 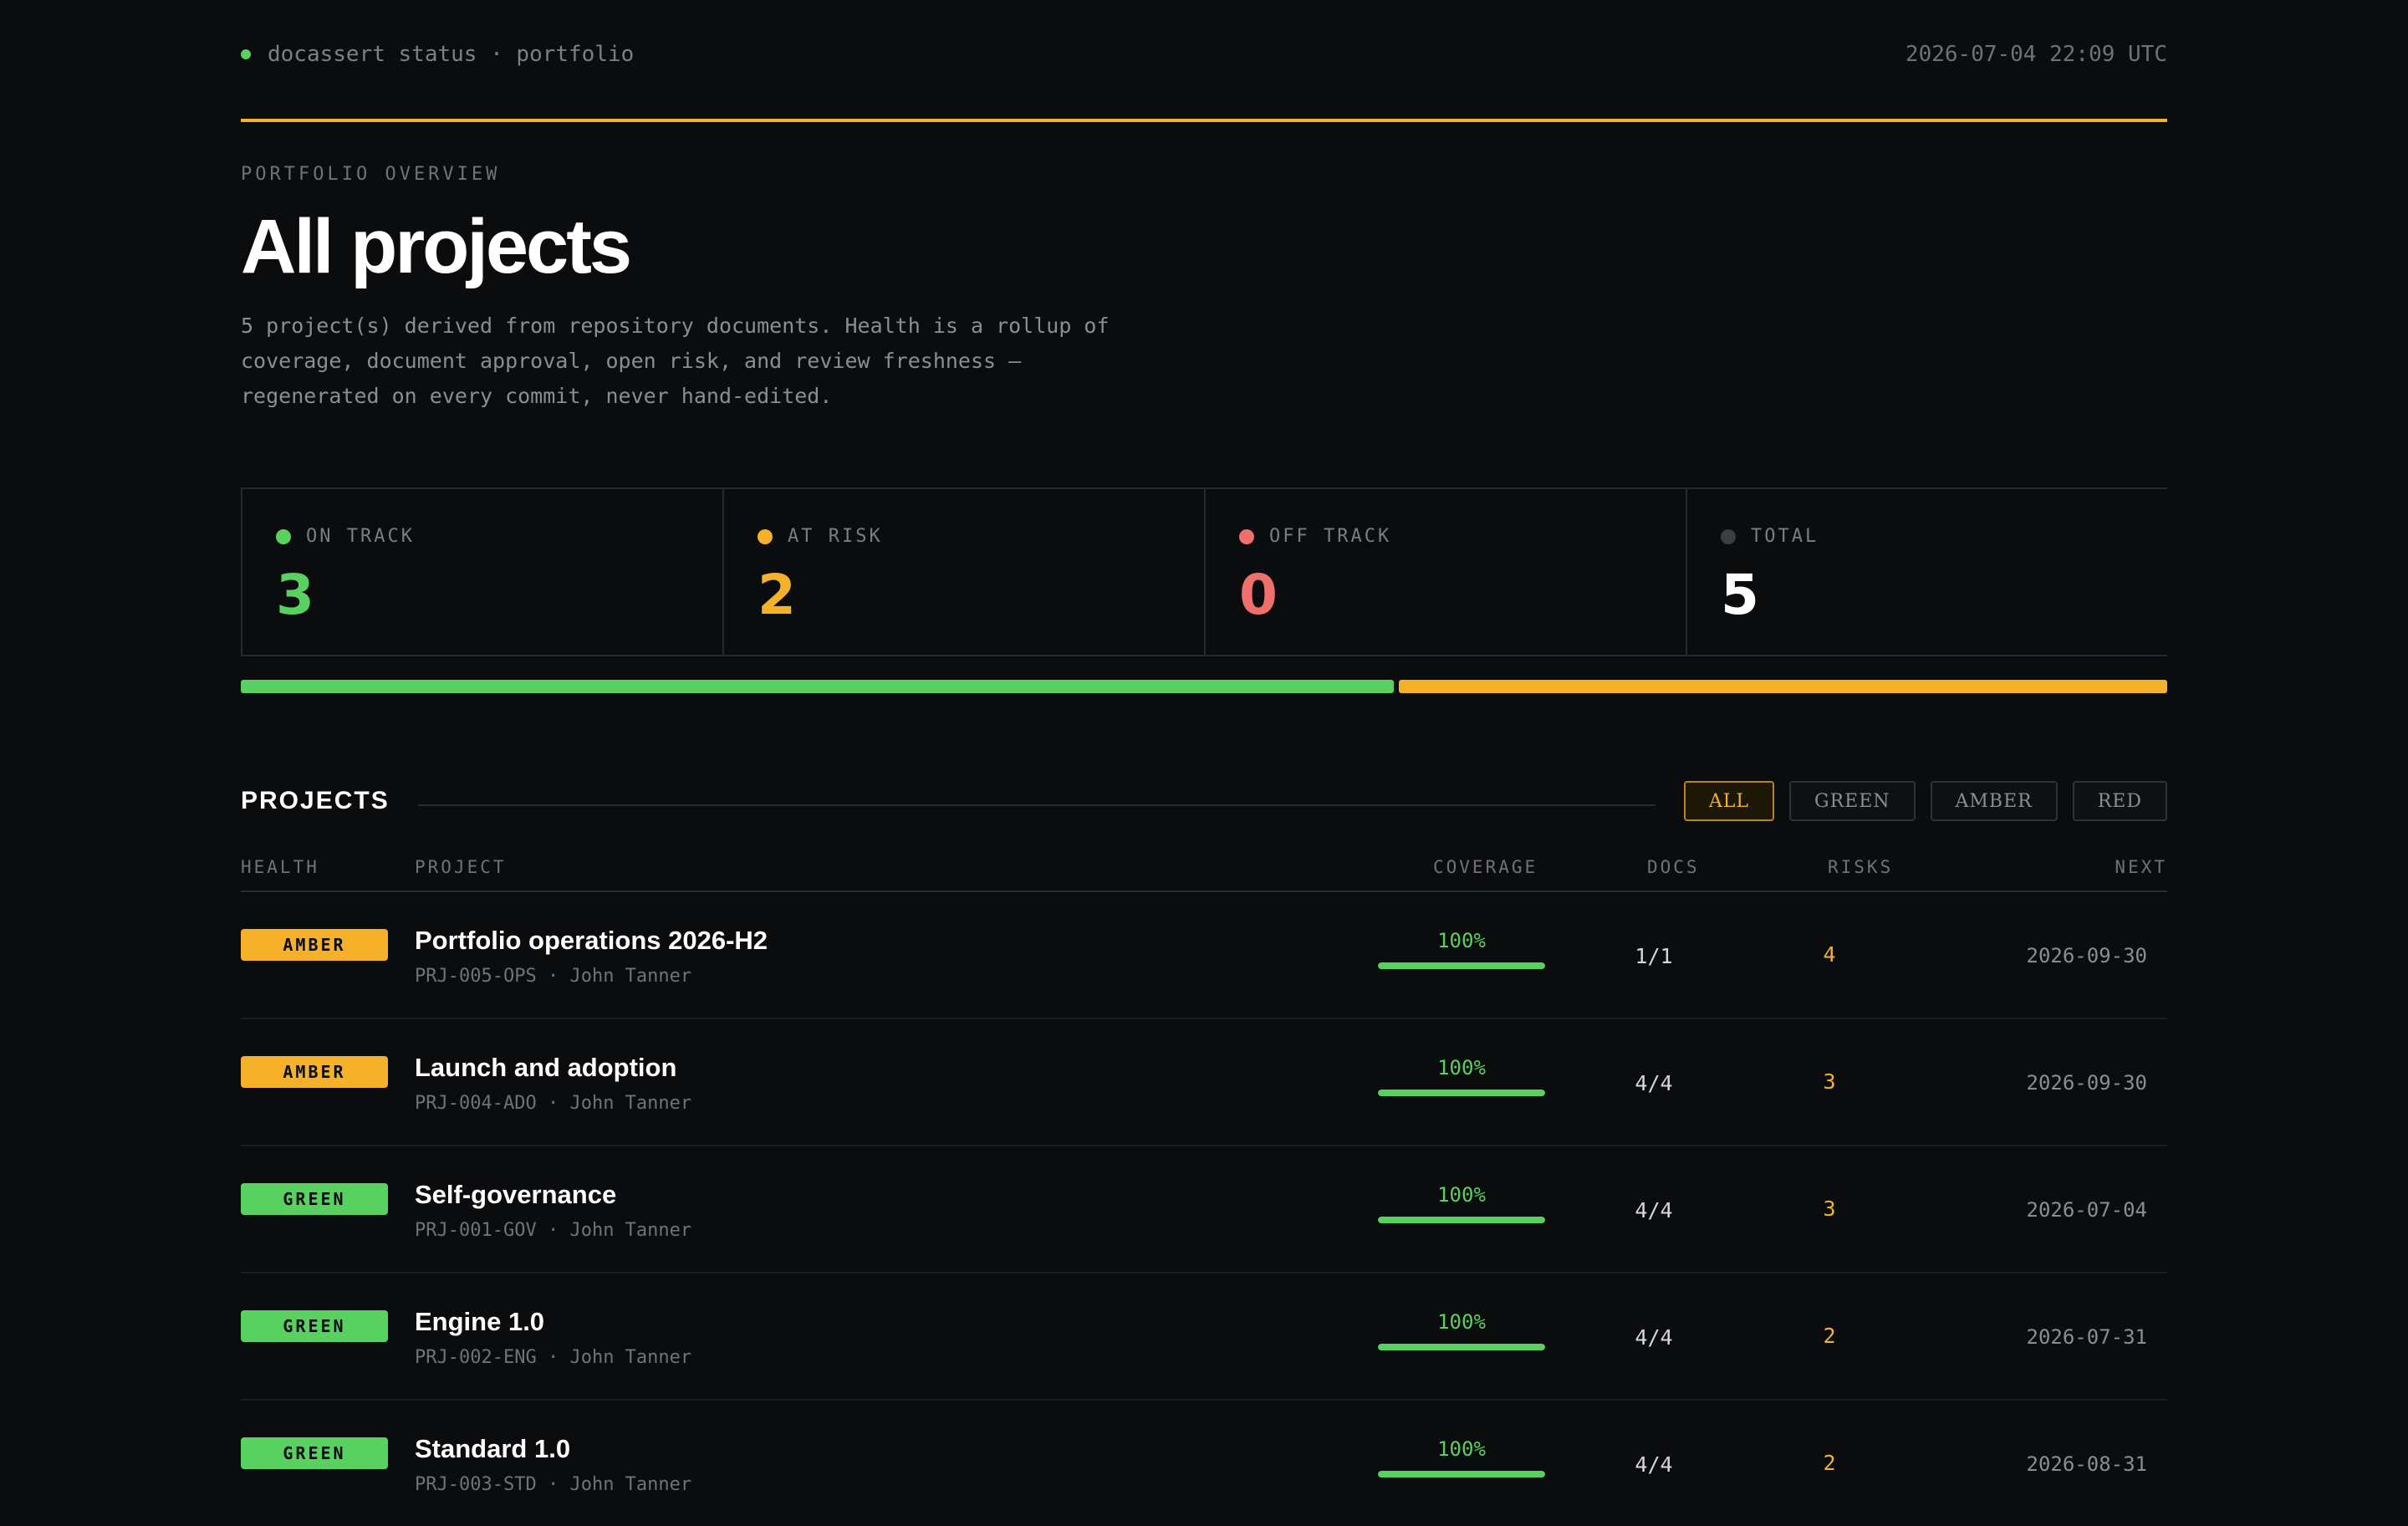 What do you see at coordinates (1829, 954) in the screenshot?
I see `risks-count: 4` at bounding box center [1829, 954].